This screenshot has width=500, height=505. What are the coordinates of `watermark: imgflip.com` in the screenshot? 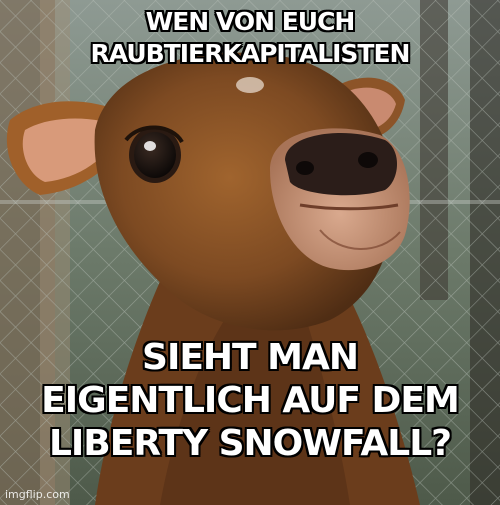 It's located at (37, 494).